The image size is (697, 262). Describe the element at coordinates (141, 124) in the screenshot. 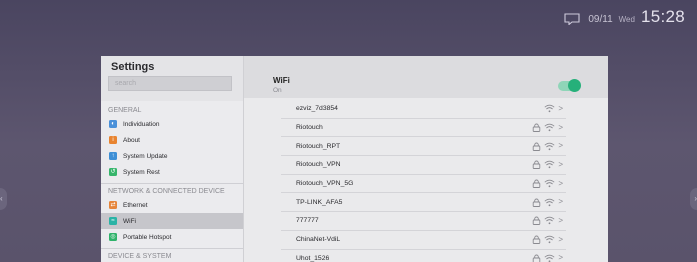

I see `sidebar-item-label: Individuation` at that location.